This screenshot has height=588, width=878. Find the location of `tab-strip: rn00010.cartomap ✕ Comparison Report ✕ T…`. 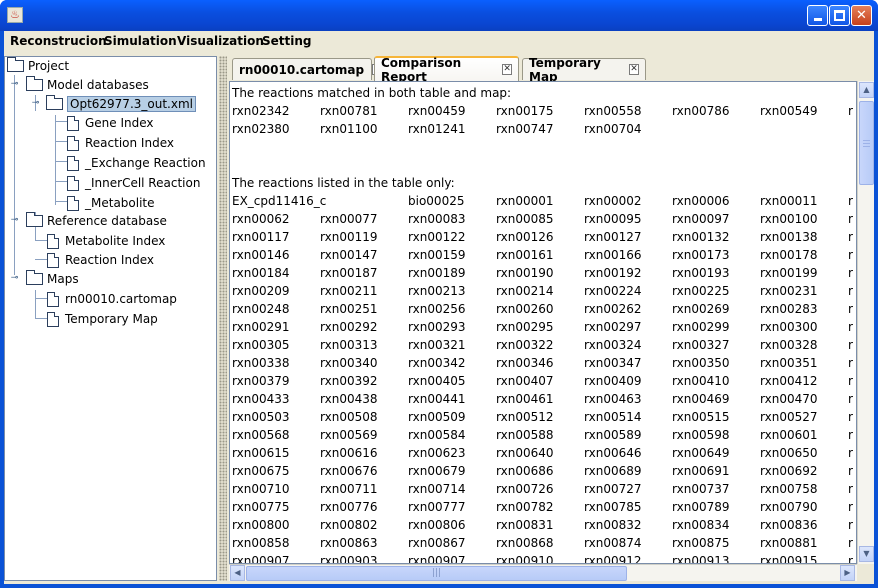

tab-strip: rn00010.cartomap ✕ Comparison Report ✕ T… is located at coordinates (551, 69).